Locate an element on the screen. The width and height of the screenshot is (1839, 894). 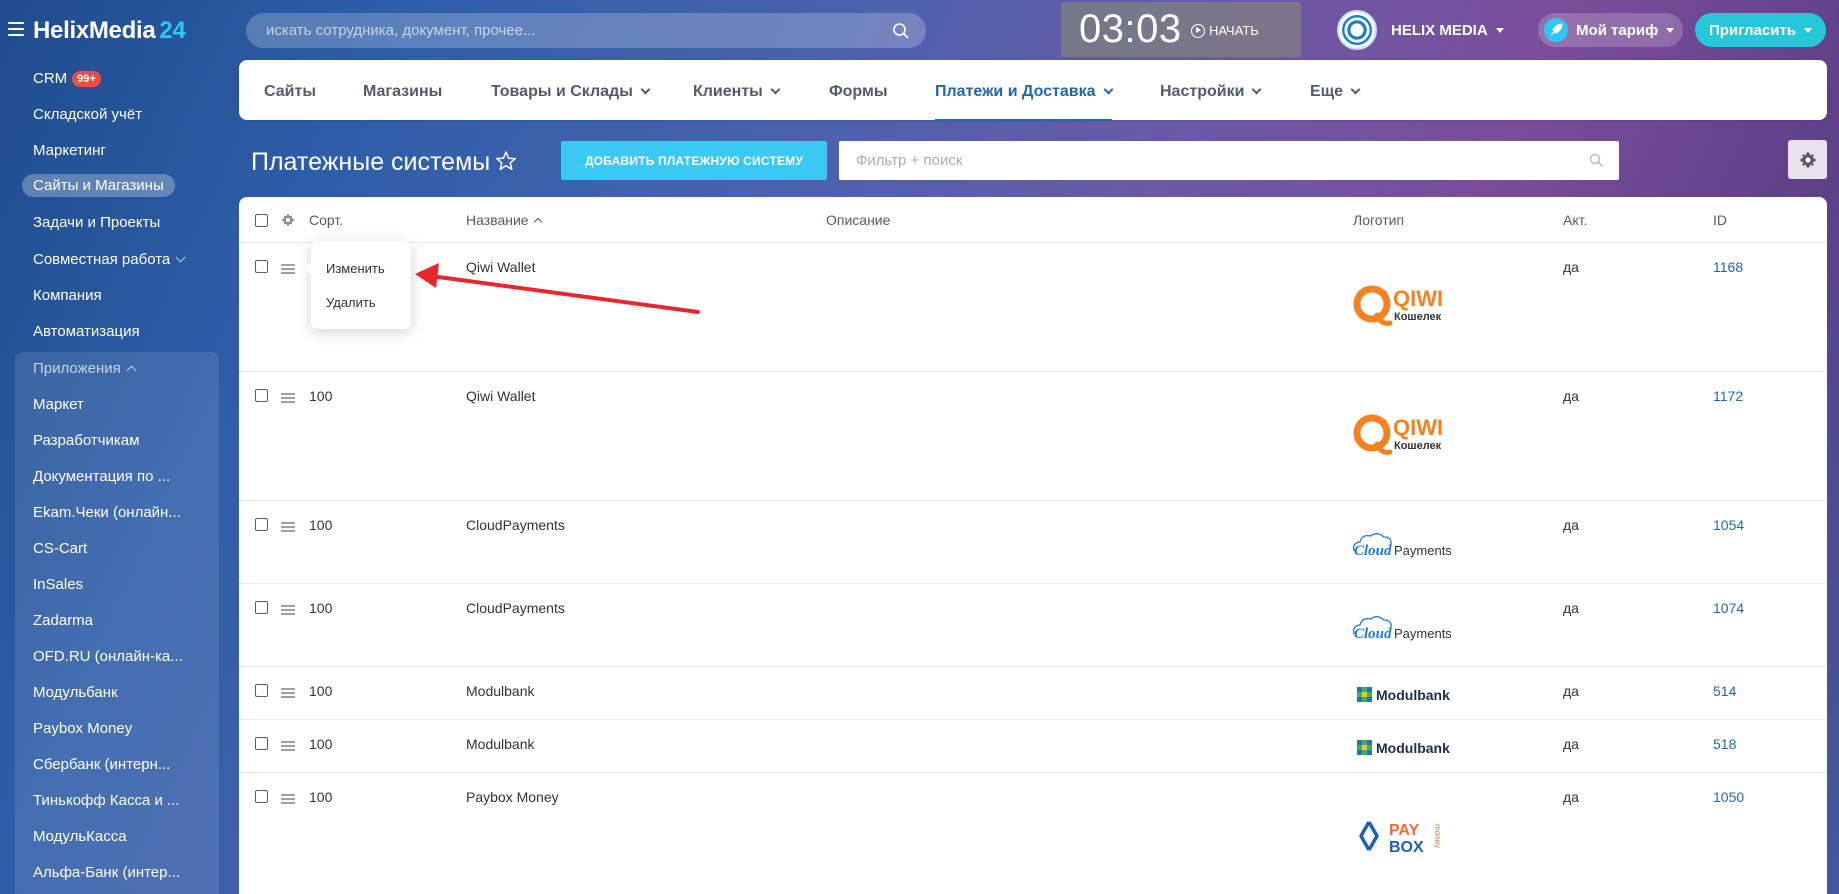
table-row: 100 Modulbank Modulbank да 514 is located at coordinates (1033, 693).